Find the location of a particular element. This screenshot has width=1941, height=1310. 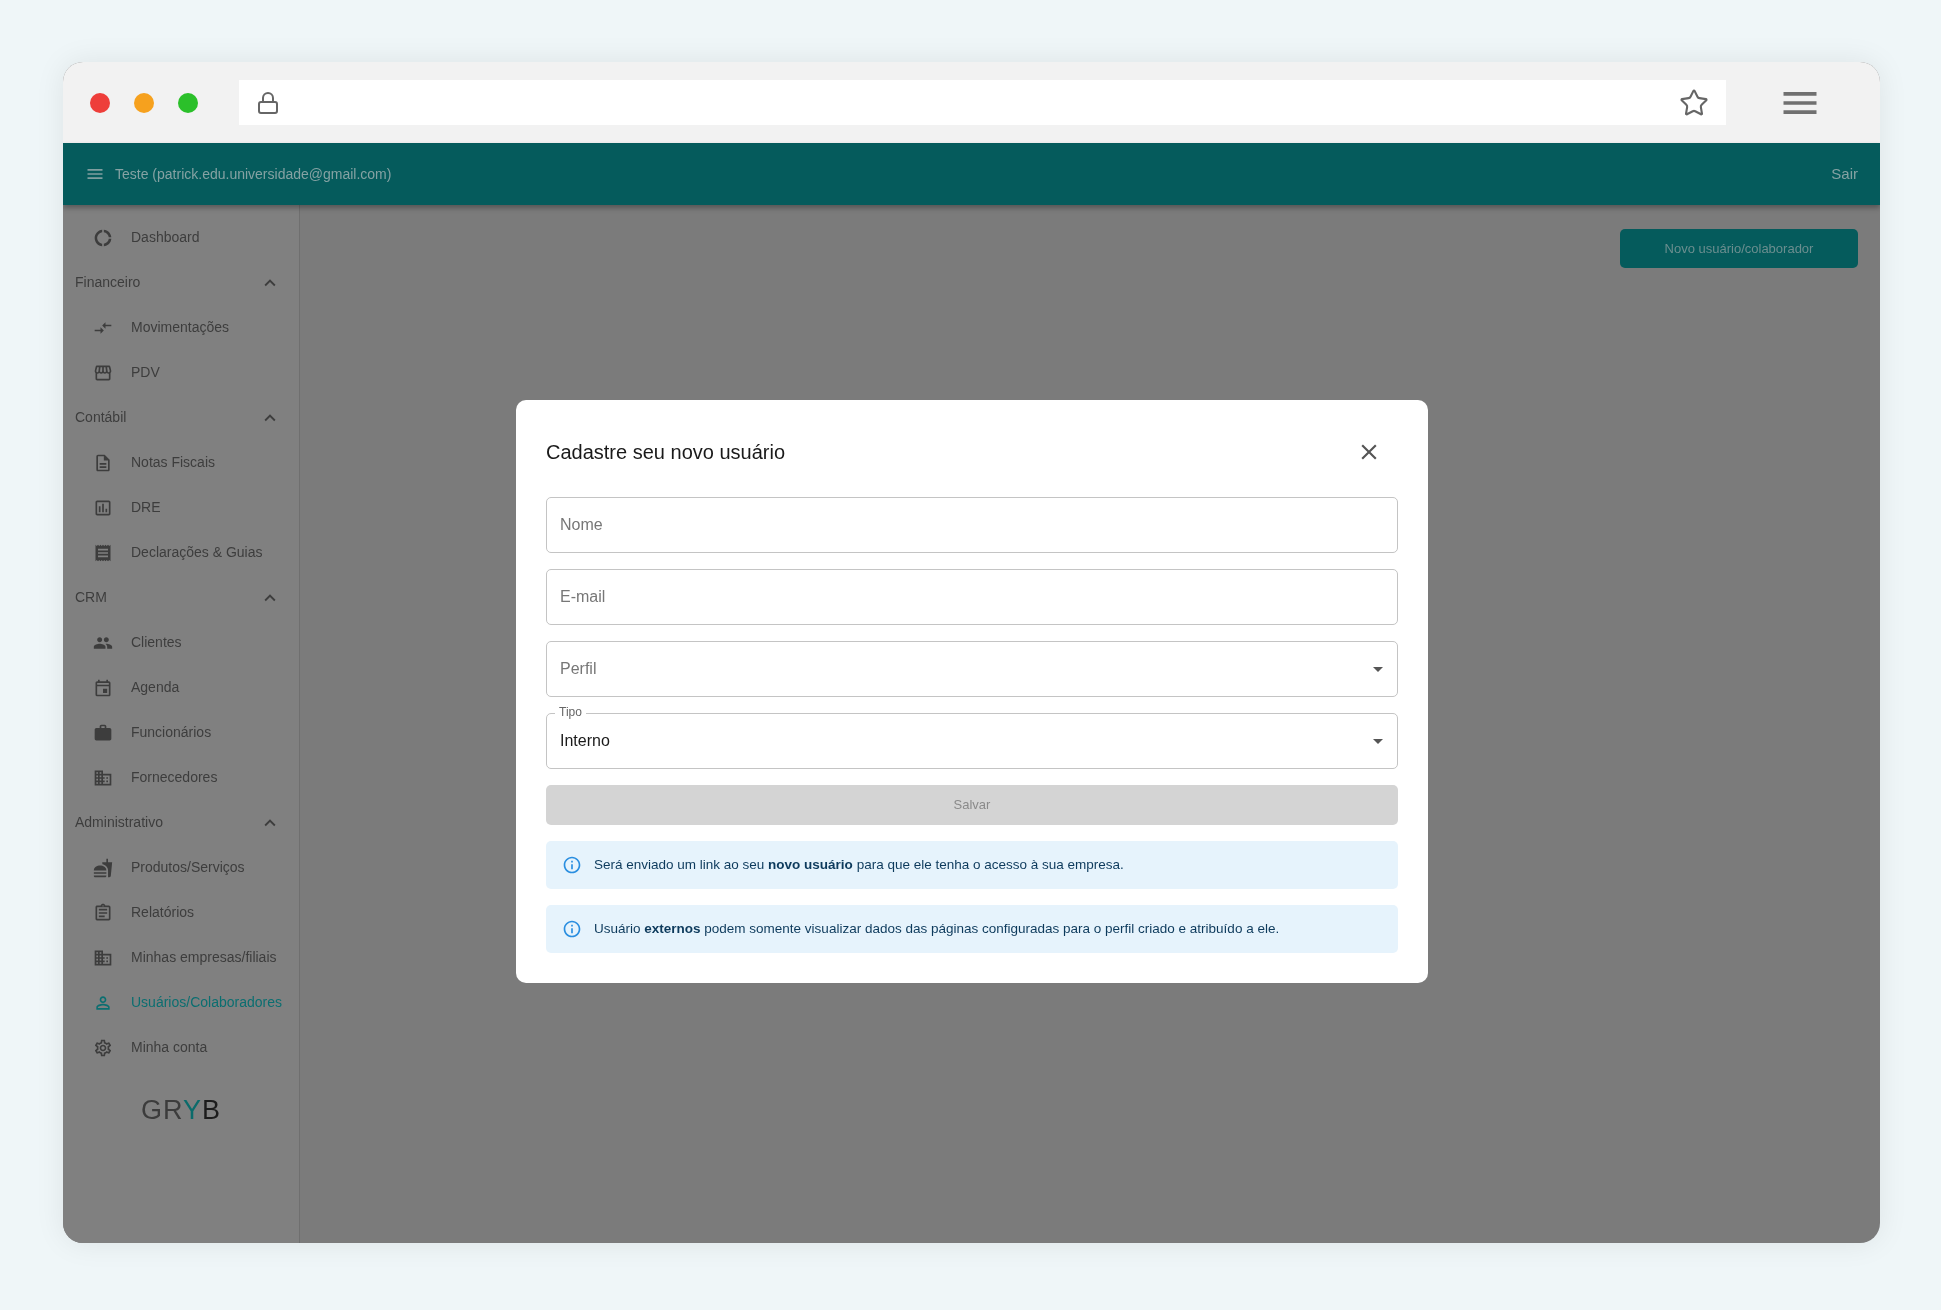

sidebar-item: Notas Fiscais is located at coordinates (181, 462).